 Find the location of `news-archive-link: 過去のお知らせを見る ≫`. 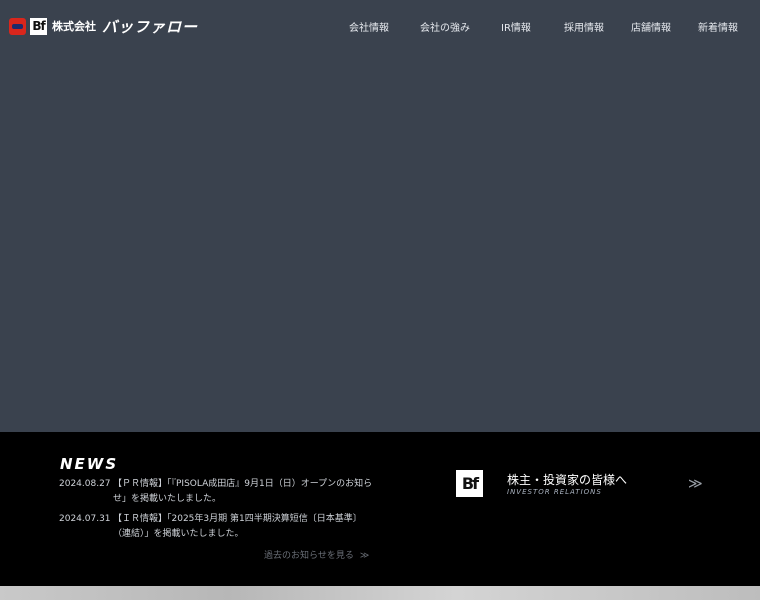

news-archive-link: 過去のお知らせを見る ≫ is located at coordinates (316, 554).